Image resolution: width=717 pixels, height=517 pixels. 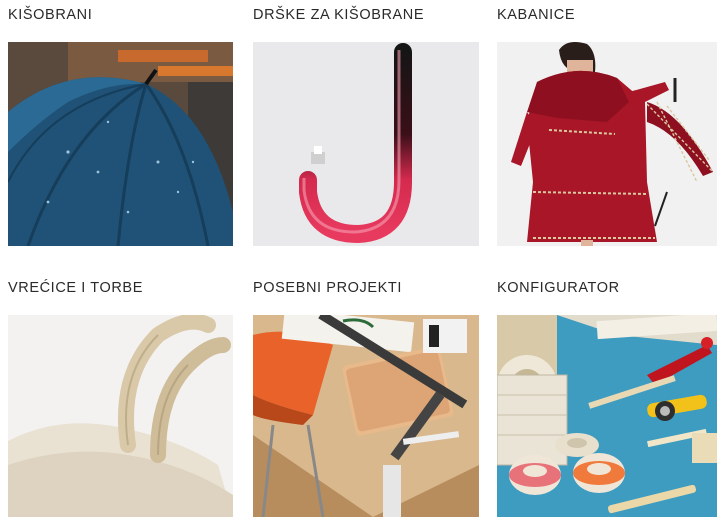 What do you see at coordinates (607, 144) in the screenshot?
I see `raincoat-photo` at bounding box center [607, 144].